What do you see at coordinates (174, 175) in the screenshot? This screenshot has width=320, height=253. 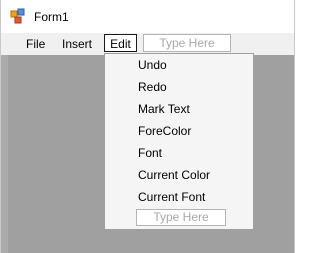 I see `menu-item-current-color: Current Color` at bounding box center [174, 175].